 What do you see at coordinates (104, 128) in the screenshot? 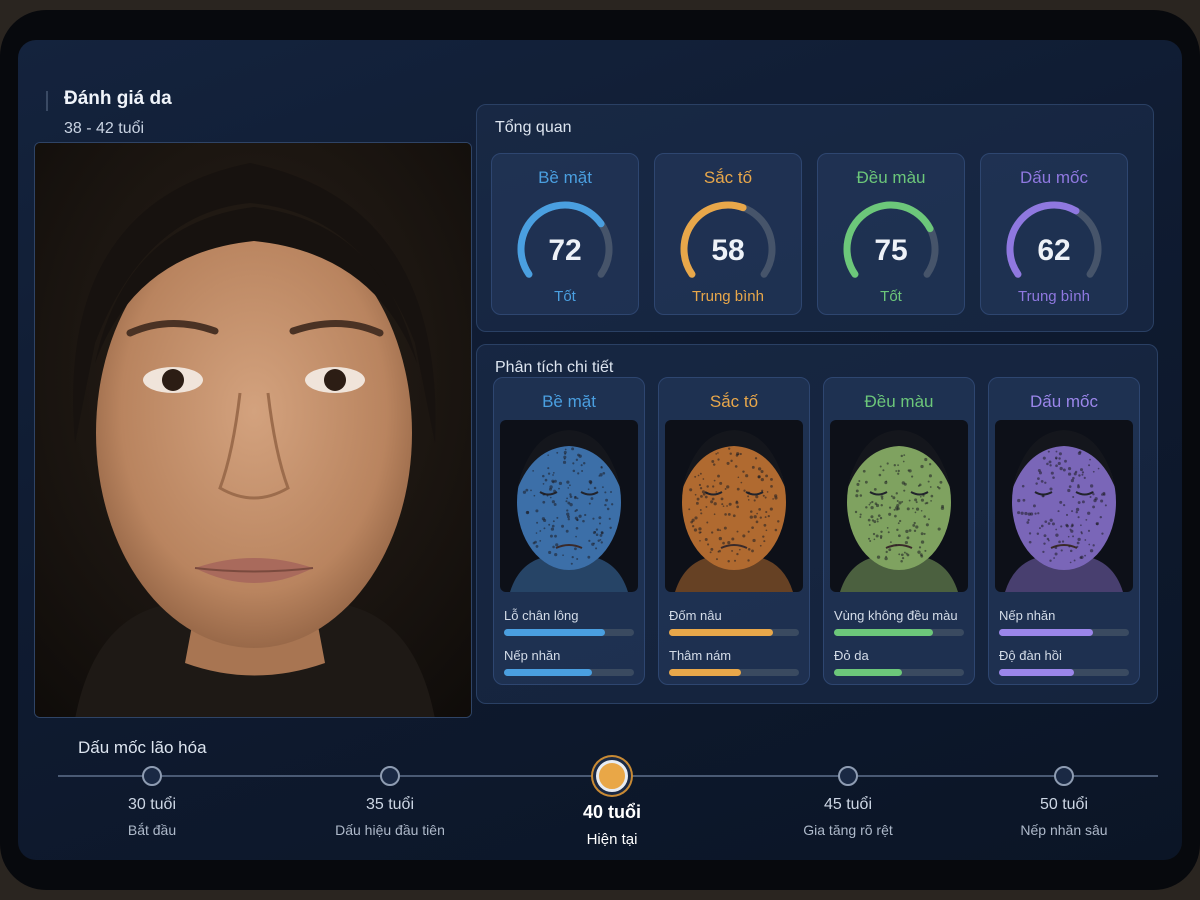
I see `age-range: 38 - 42 tuổi` at bounding box center [104, 128].